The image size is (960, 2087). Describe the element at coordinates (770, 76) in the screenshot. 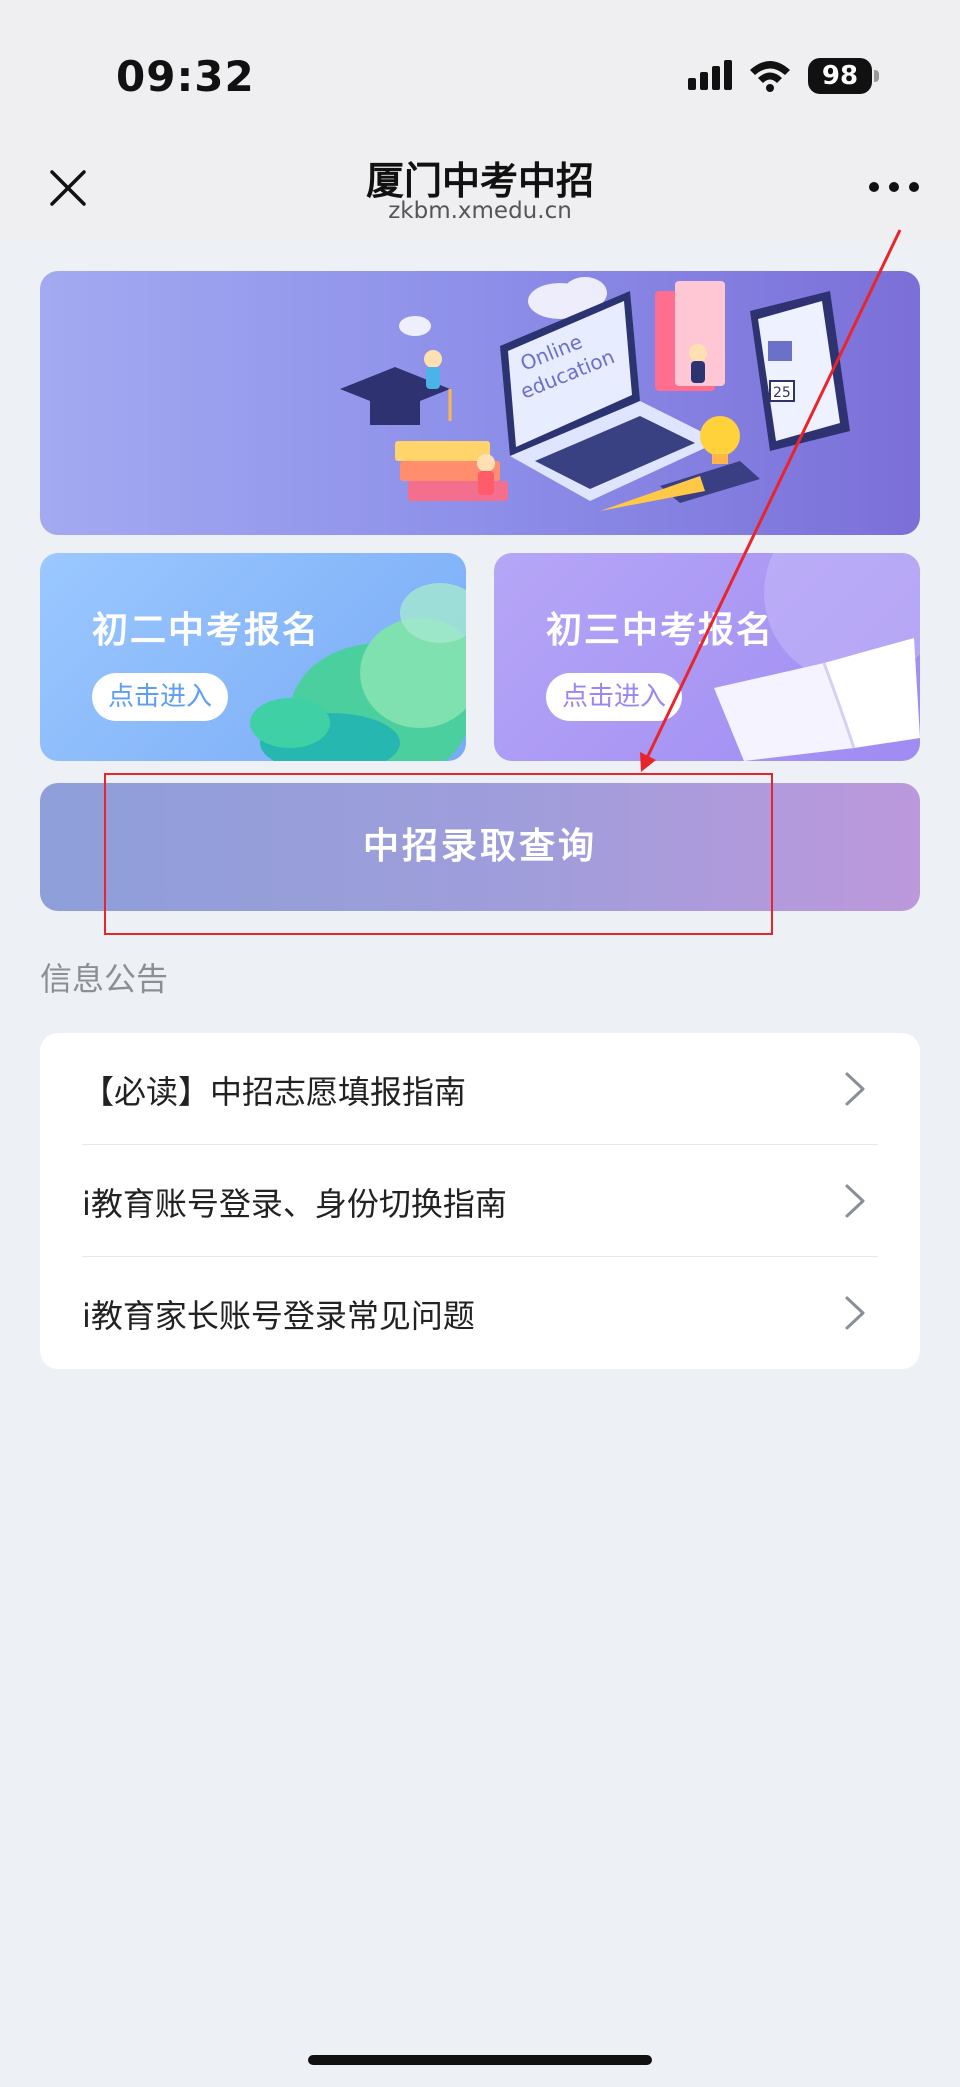

I see `wifi-icon` at that location.